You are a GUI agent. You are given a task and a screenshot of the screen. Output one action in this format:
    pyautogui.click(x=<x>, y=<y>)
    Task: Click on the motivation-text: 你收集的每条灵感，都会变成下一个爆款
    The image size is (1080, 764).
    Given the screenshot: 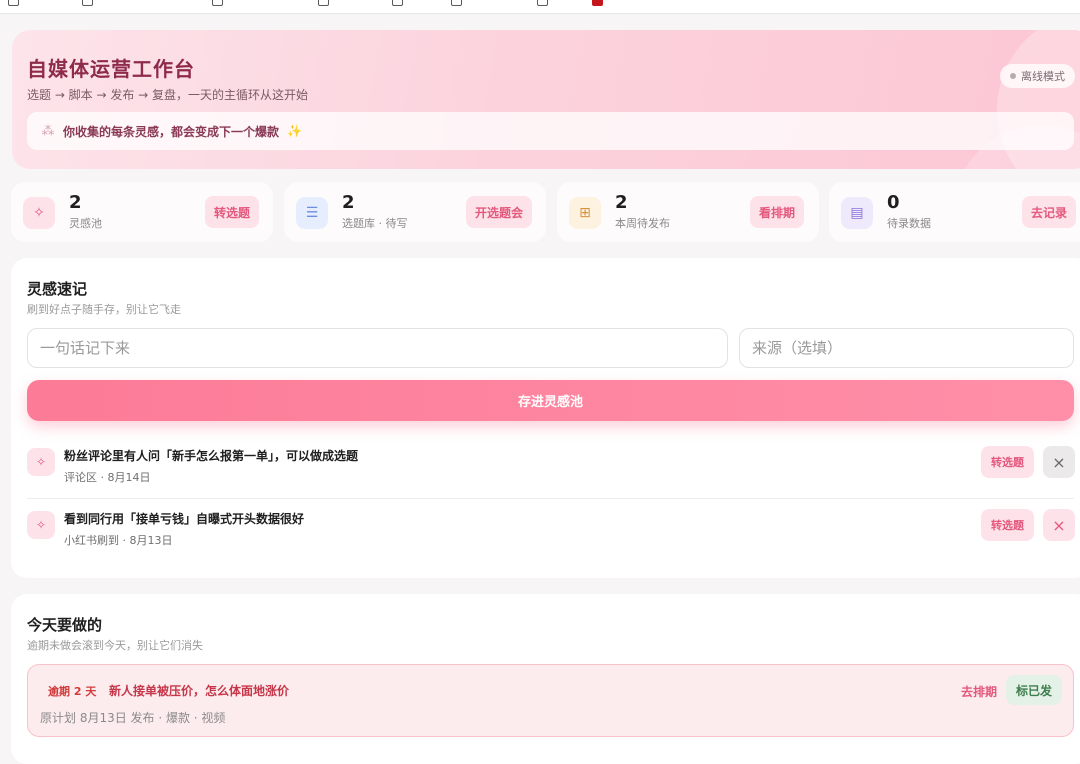 What is the action you would take?
    pyautogui.click(x=171, y=131)
    